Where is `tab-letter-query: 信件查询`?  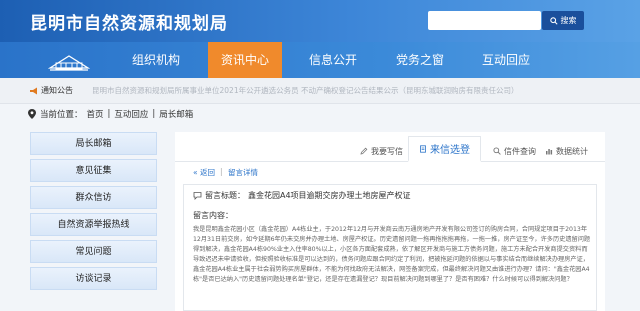
tab-letter-query: 信件查询 is located at coordinates (514, 151).